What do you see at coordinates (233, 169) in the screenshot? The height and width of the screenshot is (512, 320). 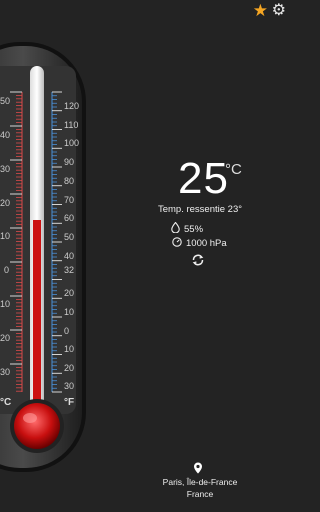 I see `temperature-unit: °C` at bounding box center [233, 169].